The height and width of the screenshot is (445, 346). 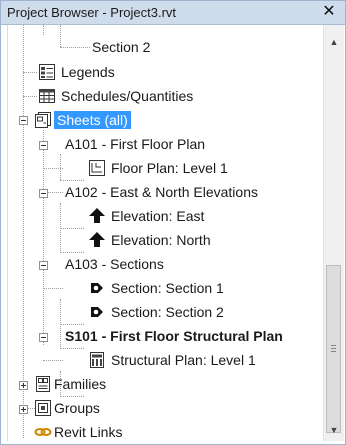 What do you see at coordinates (334, 42) in the screenshot?
I see `scroll-up-icon: ▲` at bounding box center [334, 42].